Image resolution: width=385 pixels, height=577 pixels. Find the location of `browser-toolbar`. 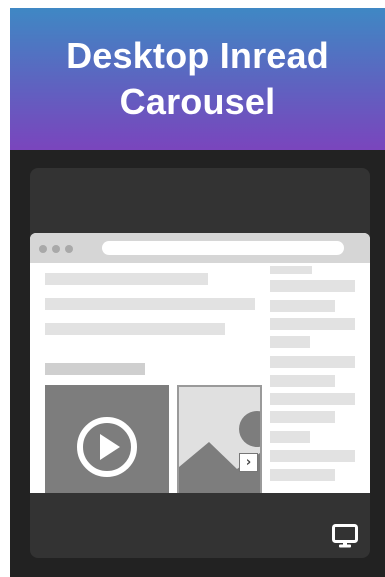

browser-toolbar is located at coordinates (200, 248).